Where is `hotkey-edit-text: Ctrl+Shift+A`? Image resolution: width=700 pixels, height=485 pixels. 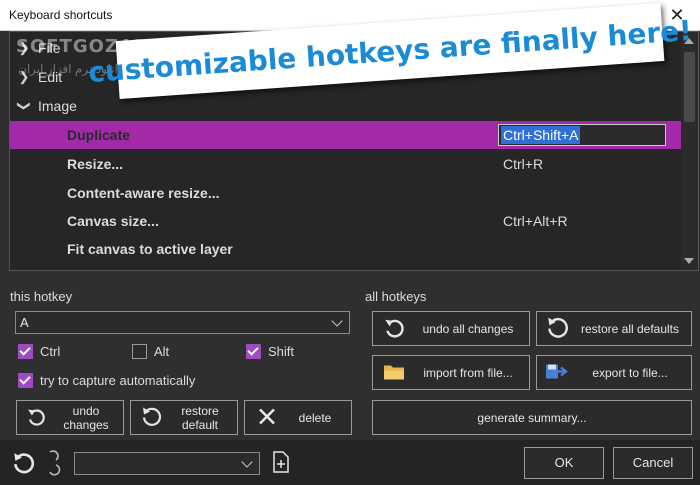
hotkey-edit-text: Ctrl+Shift+A is located at coordinates (541, 135).